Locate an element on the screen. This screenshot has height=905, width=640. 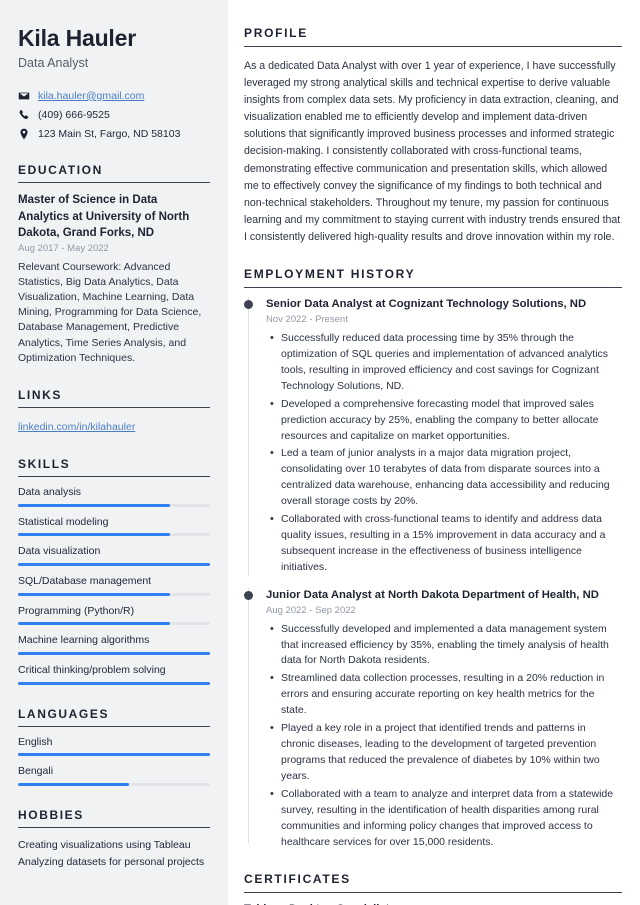
job-date: Nov 2022 - Present is located at coordinates (307, 319).